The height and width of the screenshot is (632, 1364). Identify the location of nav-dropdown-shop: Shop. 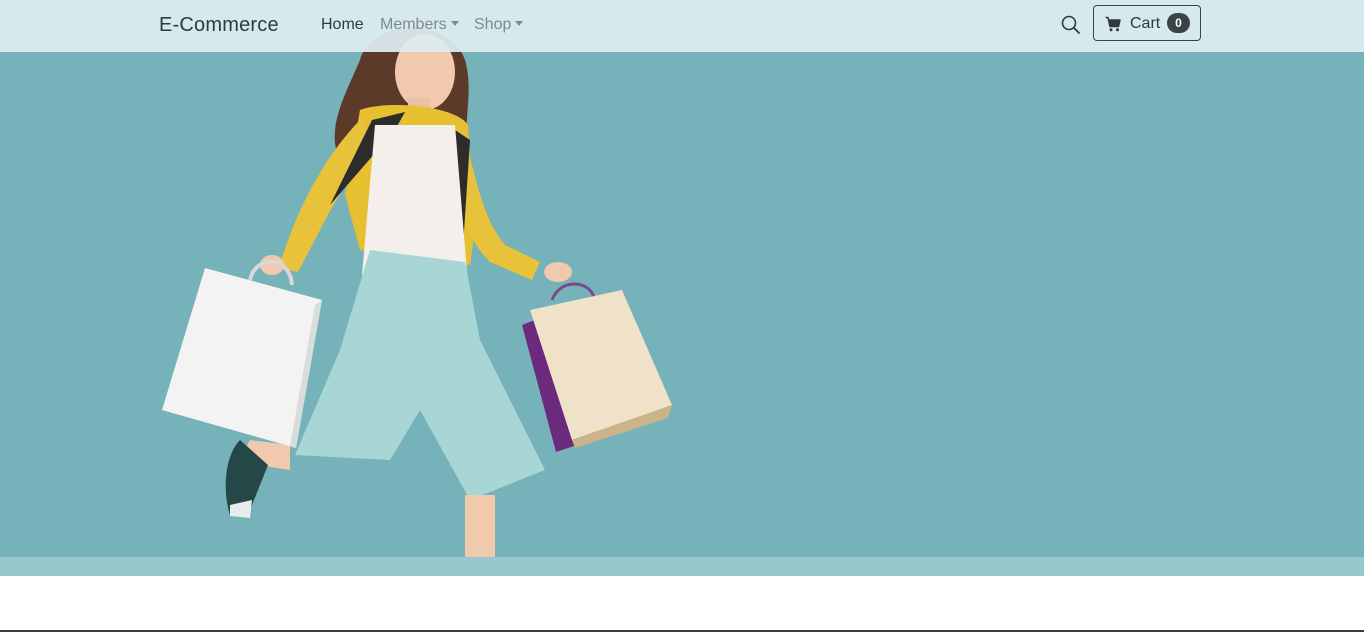
(499, 25).